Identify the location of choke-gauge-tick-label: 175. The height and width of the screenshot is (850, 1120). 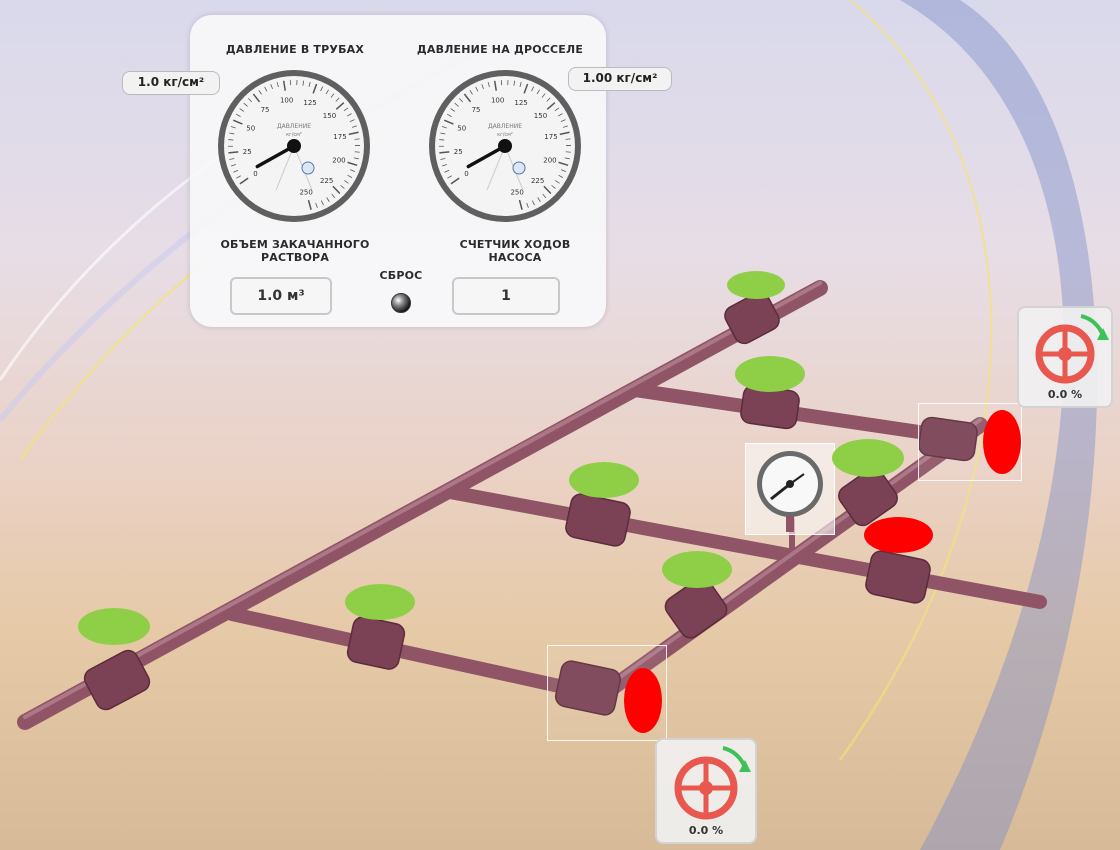
(550, 137).